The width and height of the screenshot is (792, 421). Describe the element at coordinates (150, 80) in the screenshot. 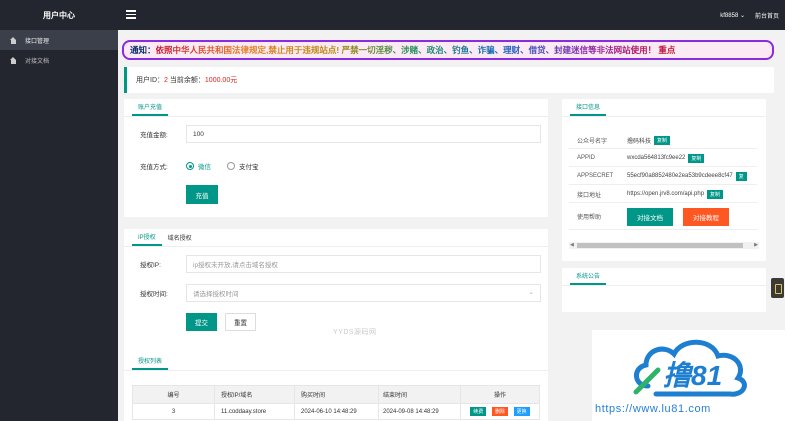

I see `user-id-label: 用户ID：` at that location.